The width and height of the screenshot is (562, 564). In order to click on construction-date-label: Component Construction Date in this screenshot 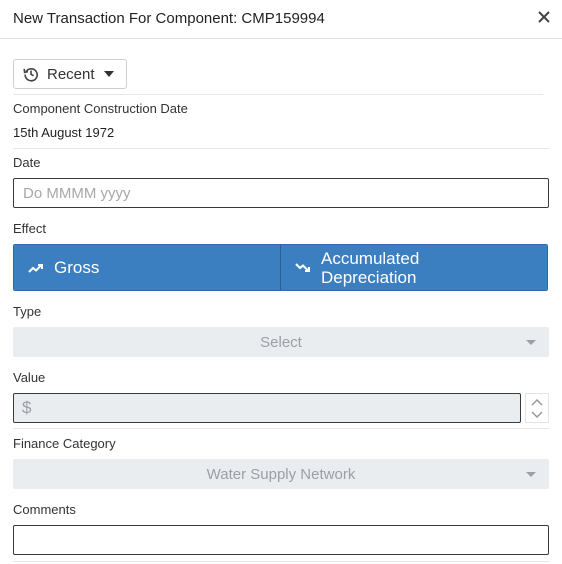, I will do `click(100, 108)`.